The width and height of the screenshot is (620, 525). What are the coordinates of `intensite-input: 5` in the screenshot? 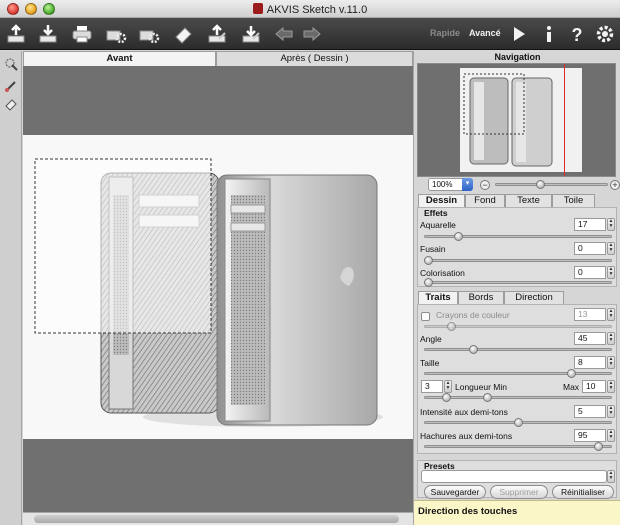 It's located at (590, 411).